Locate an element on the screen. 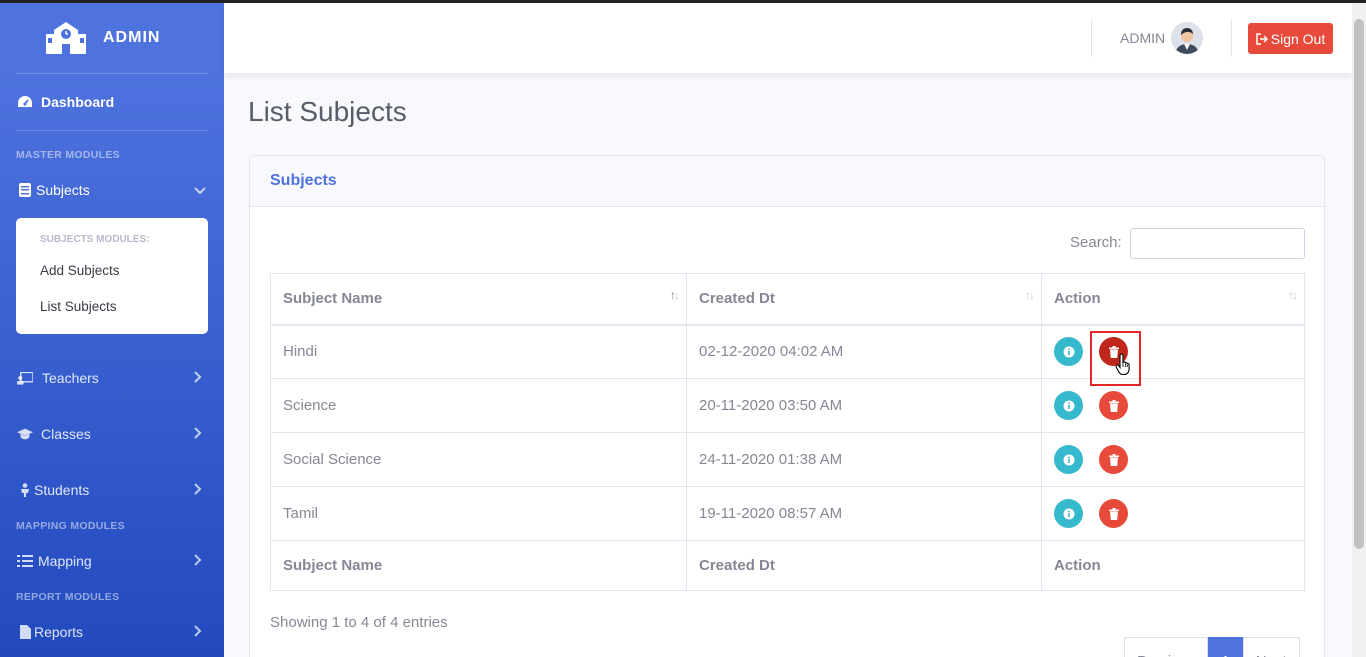 The height and width of the screenshot is (657, 1366). sidebar-item-dashboard: Dashboard is located at coordinates (112, 102).